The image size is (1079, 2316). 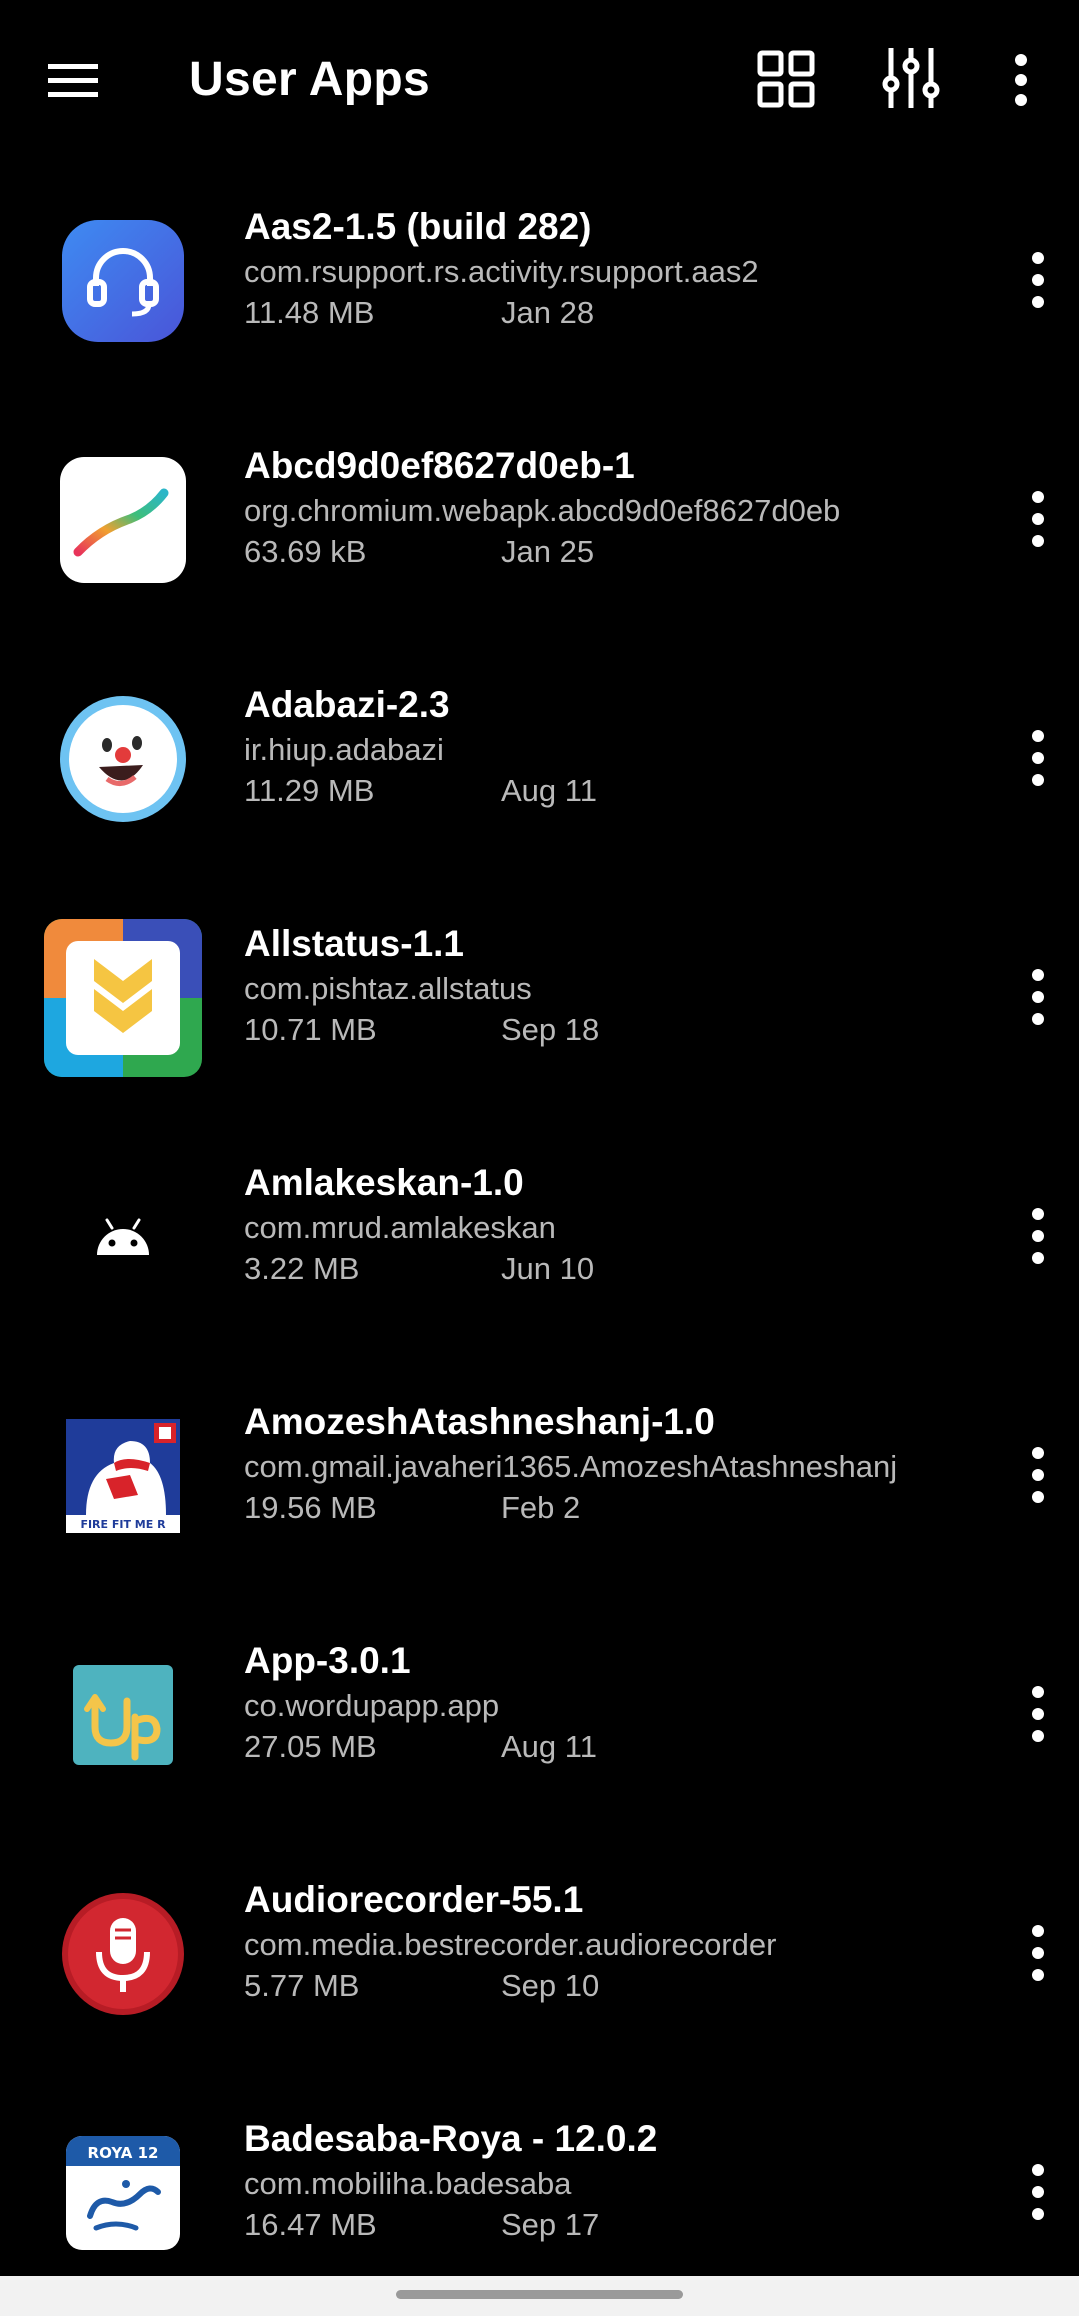 I want to click on app-name: Aas2-1.5 (build 282), so click(x=418, y=226).